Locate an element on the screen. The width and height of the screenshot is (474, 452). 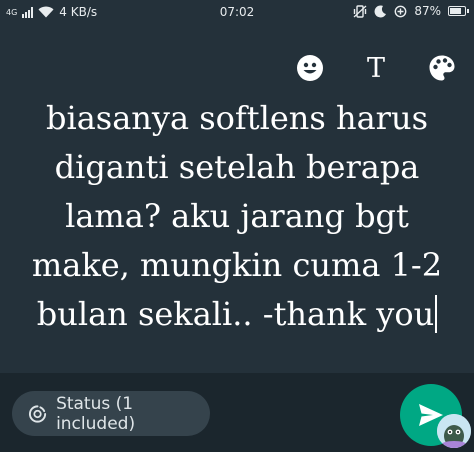
battery-icon is located at coordinates (458, 11).